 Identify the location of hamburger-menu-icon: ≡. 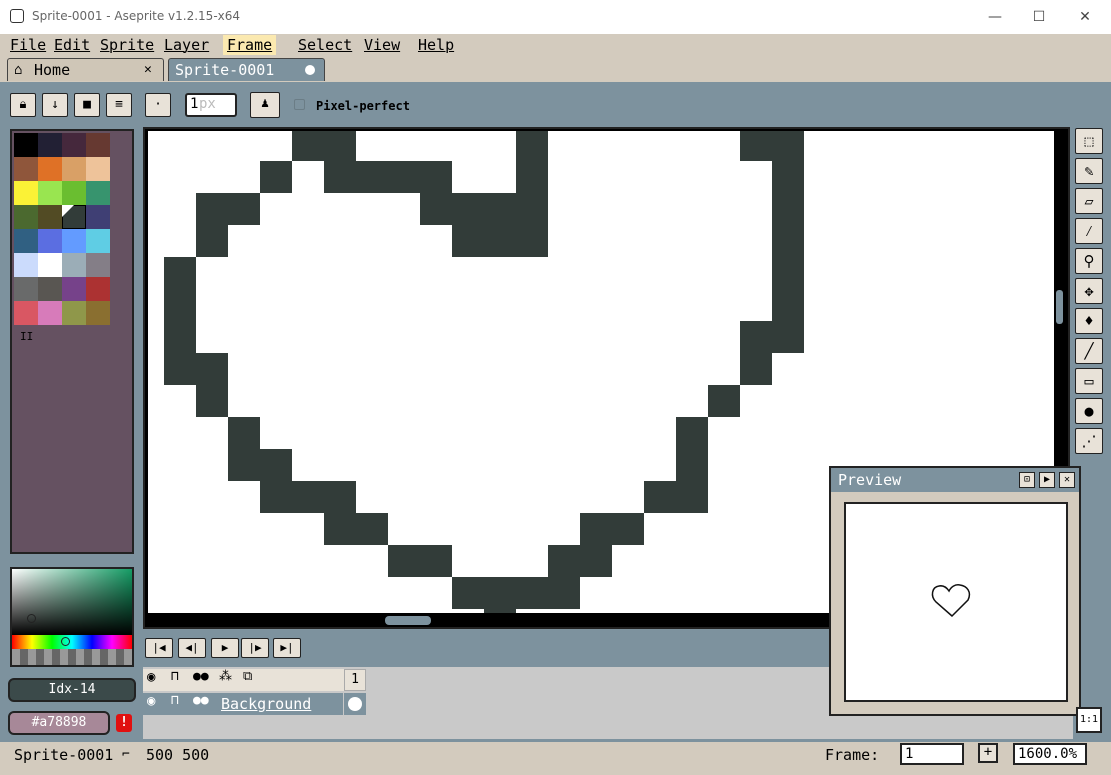
(119, 105).